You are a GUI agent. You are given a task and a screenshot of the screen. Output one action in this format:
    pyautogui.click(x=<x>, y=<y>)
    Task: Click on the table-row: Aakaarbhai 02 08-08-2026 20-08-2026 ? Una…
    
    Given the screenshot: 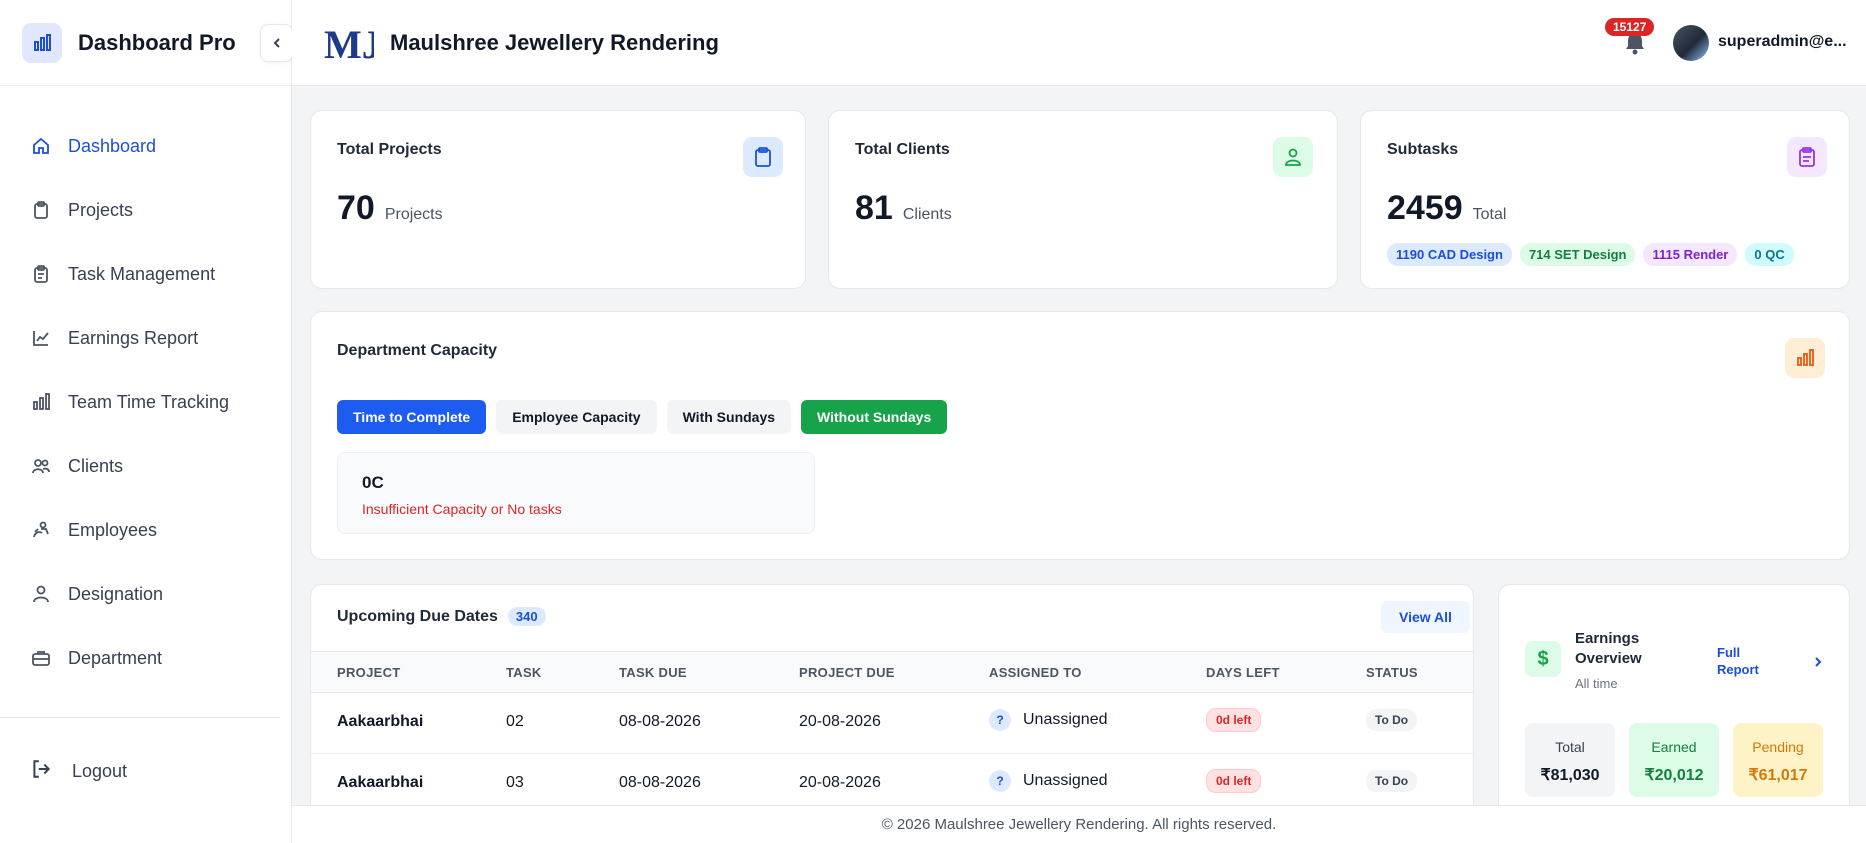 What is the action you would take?
    pyautogui.click(x=892, y=723)
    